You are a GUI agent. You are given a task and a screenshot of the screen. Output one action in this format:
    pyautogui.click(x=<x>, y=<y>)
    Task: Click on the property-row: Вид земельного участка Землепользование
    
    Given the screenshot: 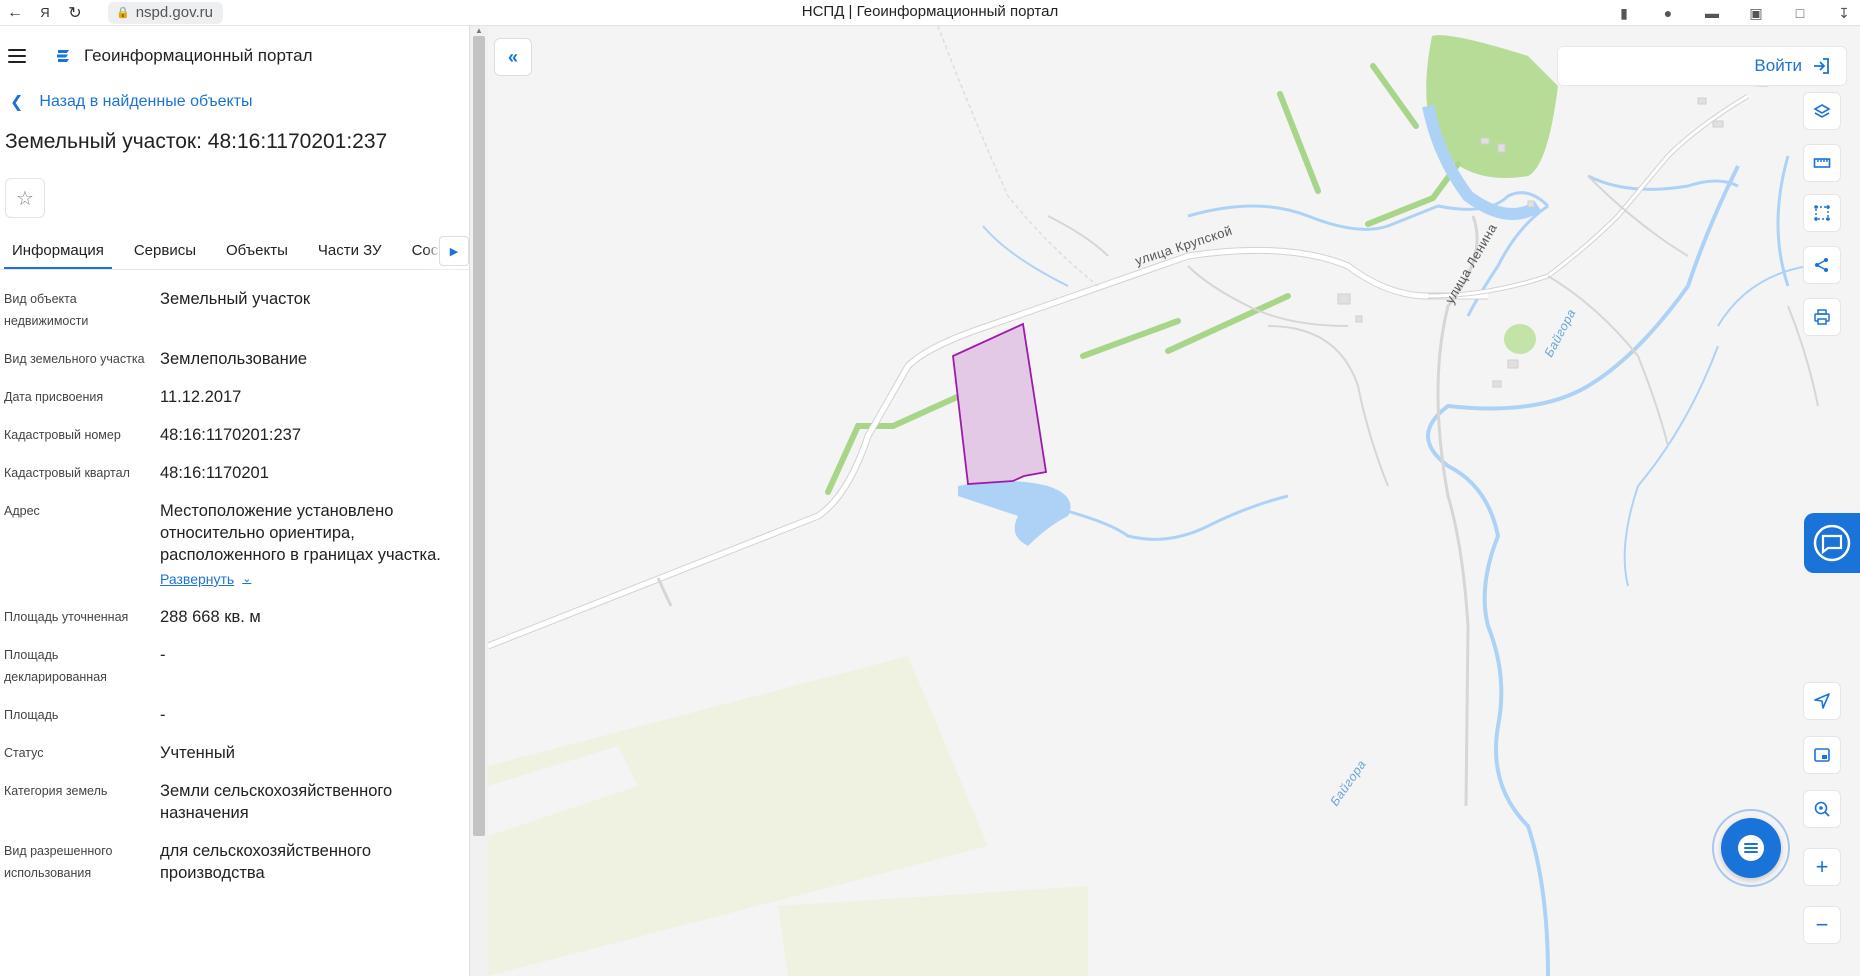 What is the action you would take?
    pyautogui.click(x=234, y=359)
    